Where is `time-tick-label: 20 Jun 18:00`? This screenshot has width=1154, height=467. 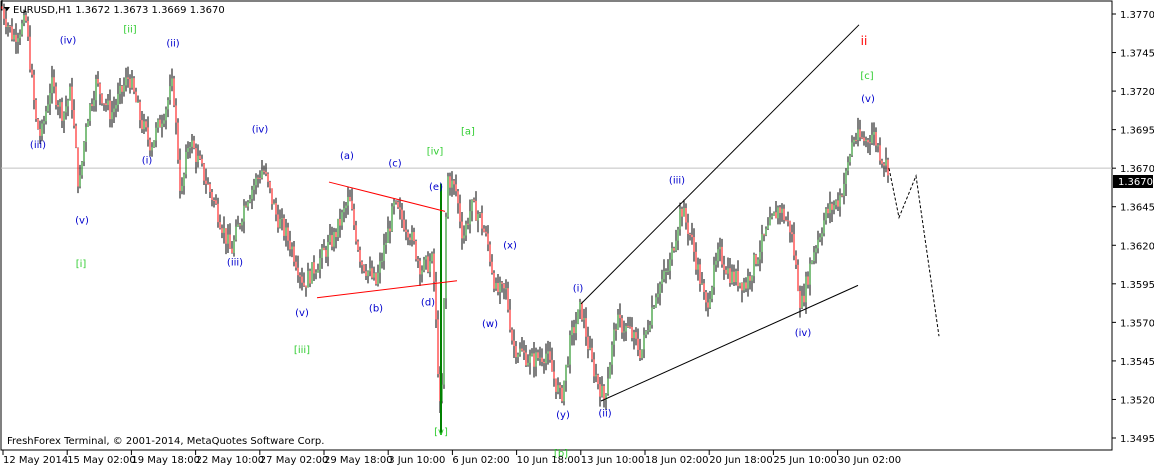
time-tick-label: 20 Jun 18:00 is located at coordinates (741, 460).